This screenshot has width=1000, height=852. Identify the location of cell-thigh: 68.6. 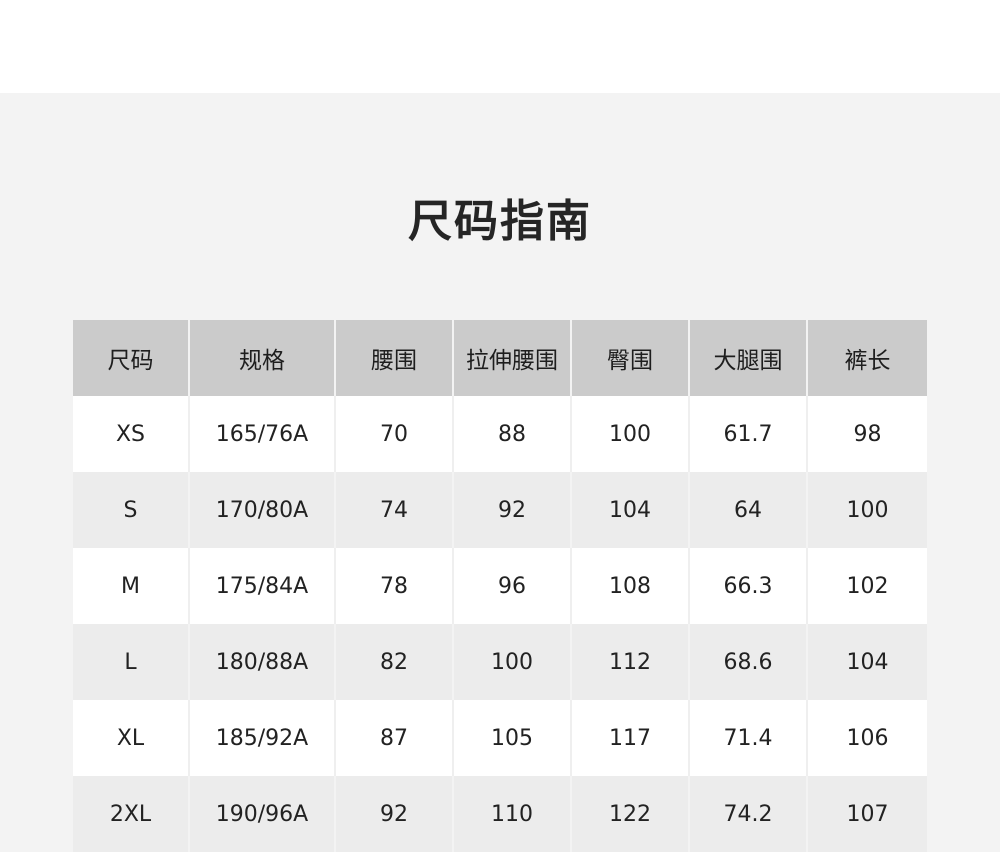
(747, 662).